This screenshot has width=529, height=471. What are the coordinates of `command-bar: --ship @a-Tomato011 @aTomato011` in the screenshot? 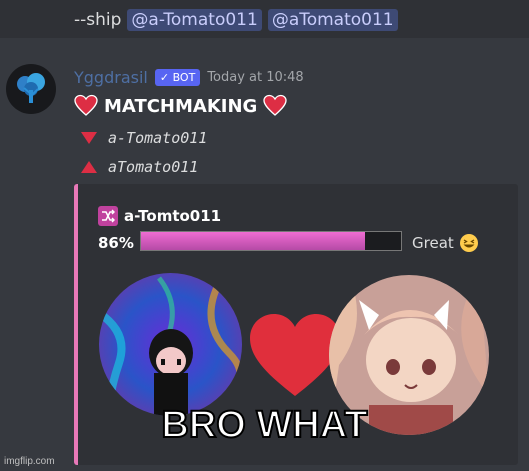 It's located at (264, 19).